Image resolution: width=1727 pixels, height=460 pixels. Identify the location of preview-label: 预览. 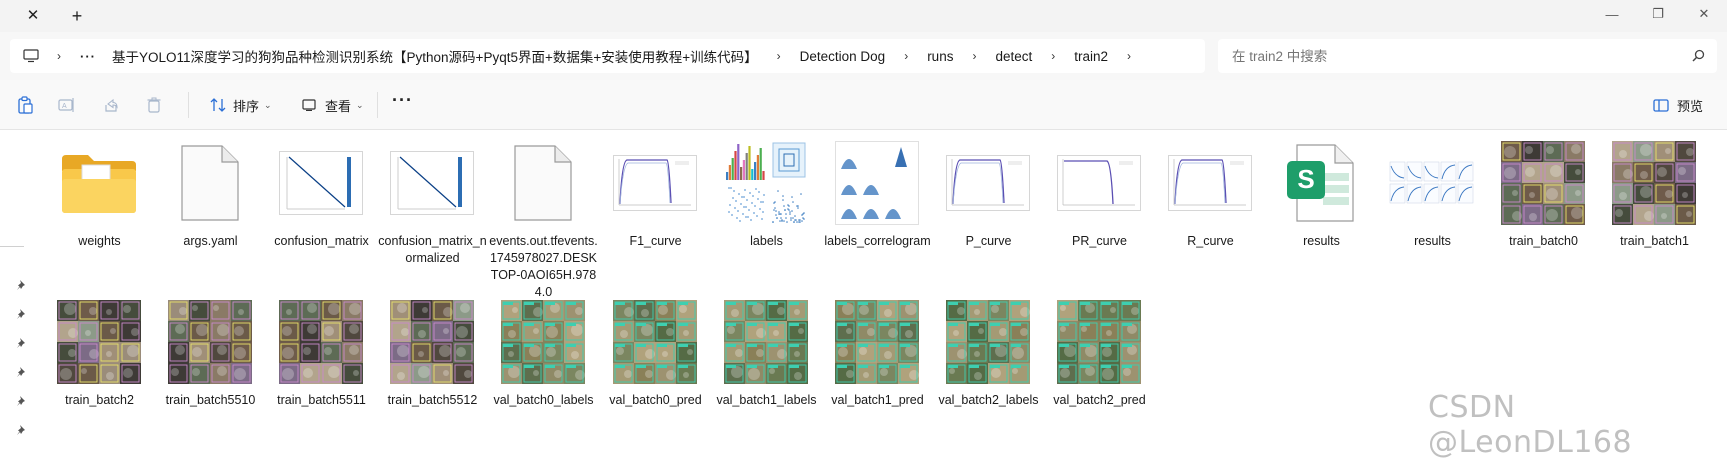
(1689, 106).